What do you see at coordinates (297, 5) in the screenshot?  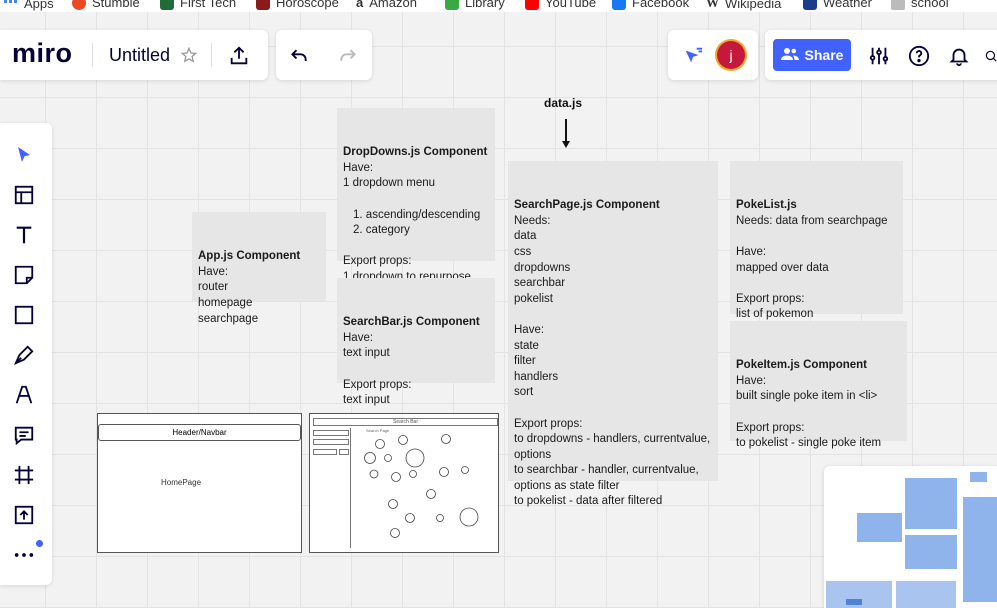 I see `bookmark-horoscope: Horoscope` at bounding box center [297, 5].